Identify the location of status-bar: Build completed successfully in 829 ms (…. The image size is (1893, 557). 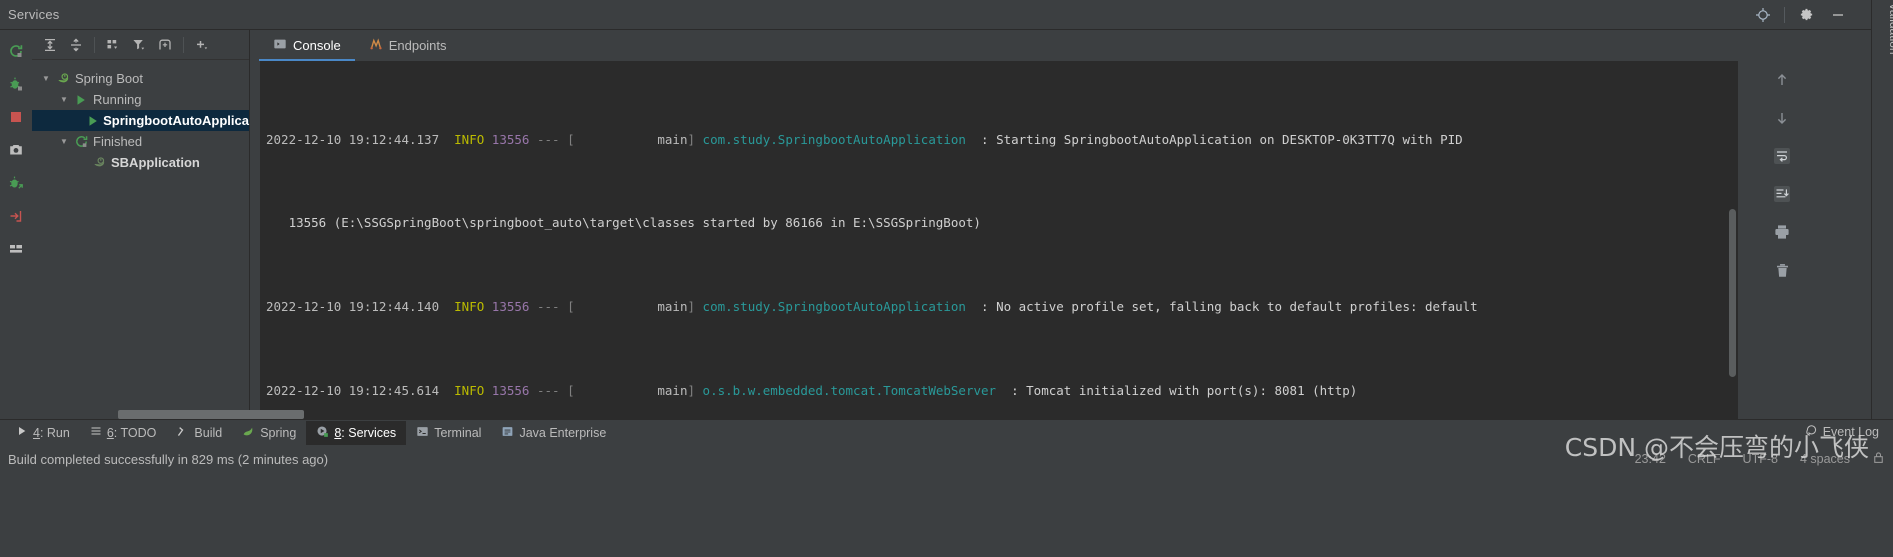
(946, 459).